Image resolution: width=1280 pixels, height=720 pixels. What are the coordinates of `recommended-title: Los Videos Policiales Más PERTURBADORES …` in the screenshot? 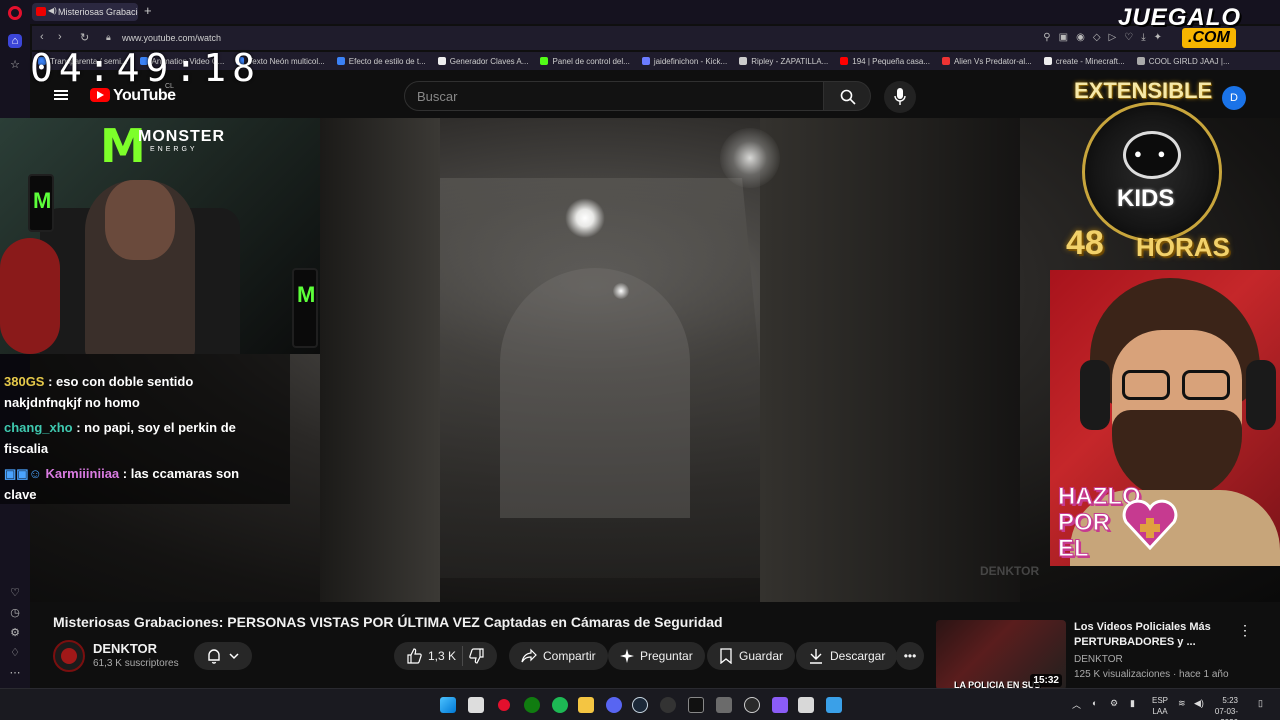 It's located at (1149, 635).